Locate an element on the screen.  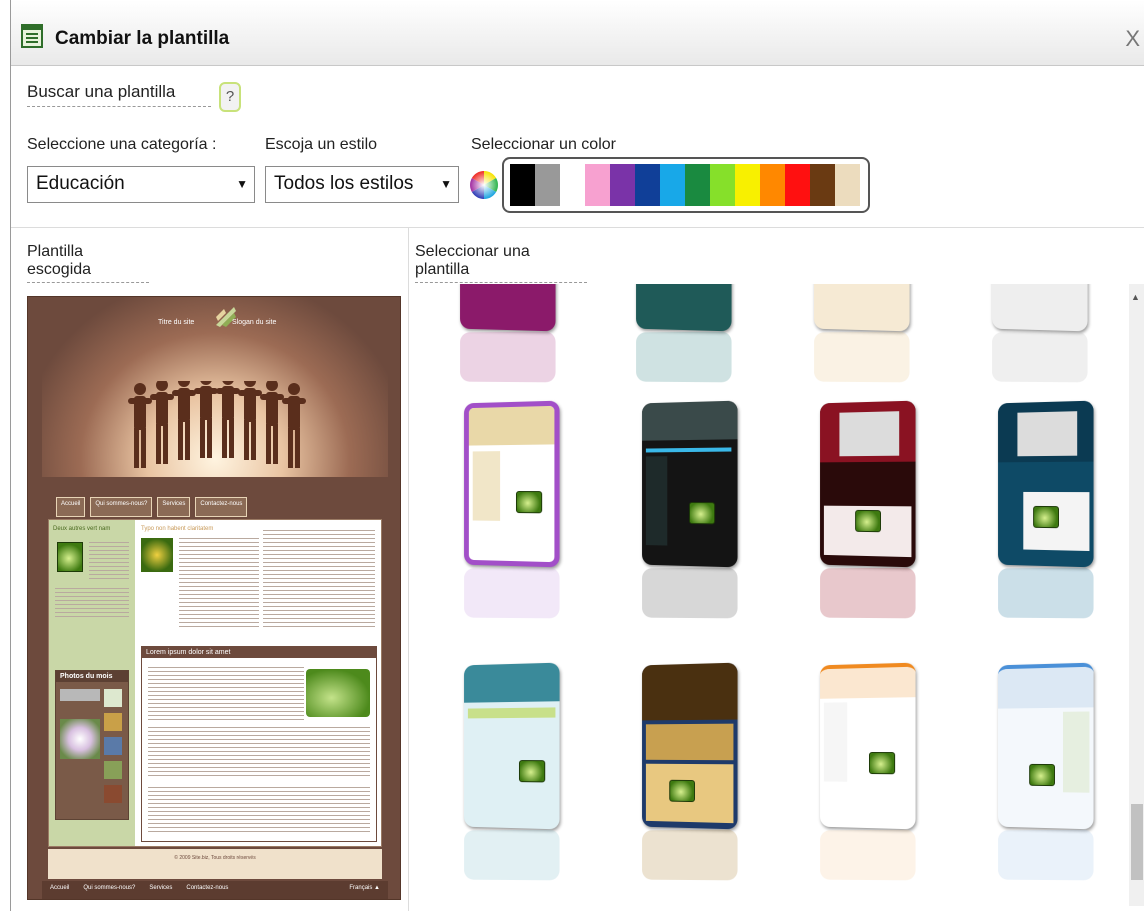
preview-photos: Photos du mois is located at coordinates (92, 745).